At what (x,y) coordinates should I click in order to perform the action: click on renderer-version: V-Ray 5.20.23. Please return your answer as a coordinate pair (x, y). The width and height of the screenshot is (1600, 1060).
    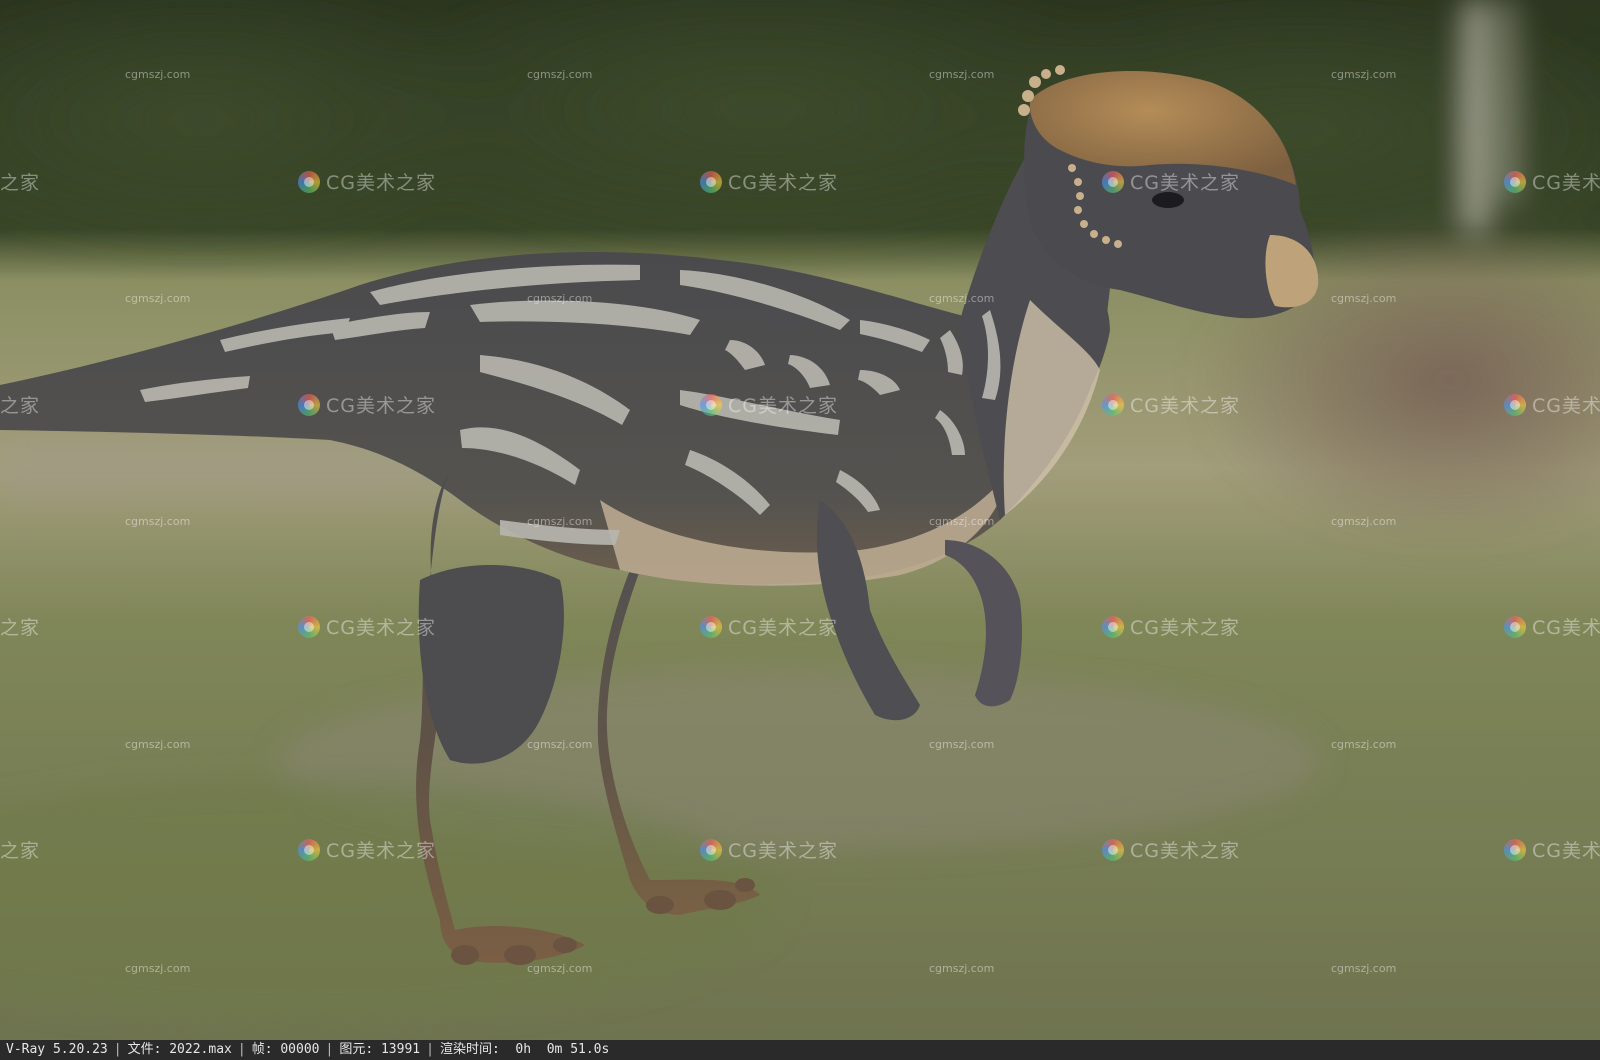
    Looking at the image, I should click on (57, 1049).